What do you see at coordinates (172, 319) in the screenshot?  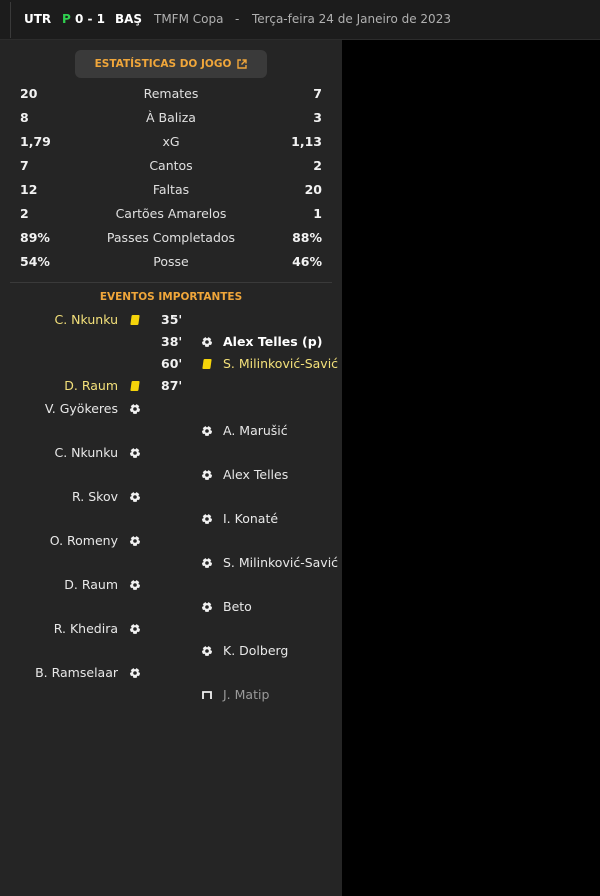 I see `event-minute: 35'` at bounding box center [172, 319].